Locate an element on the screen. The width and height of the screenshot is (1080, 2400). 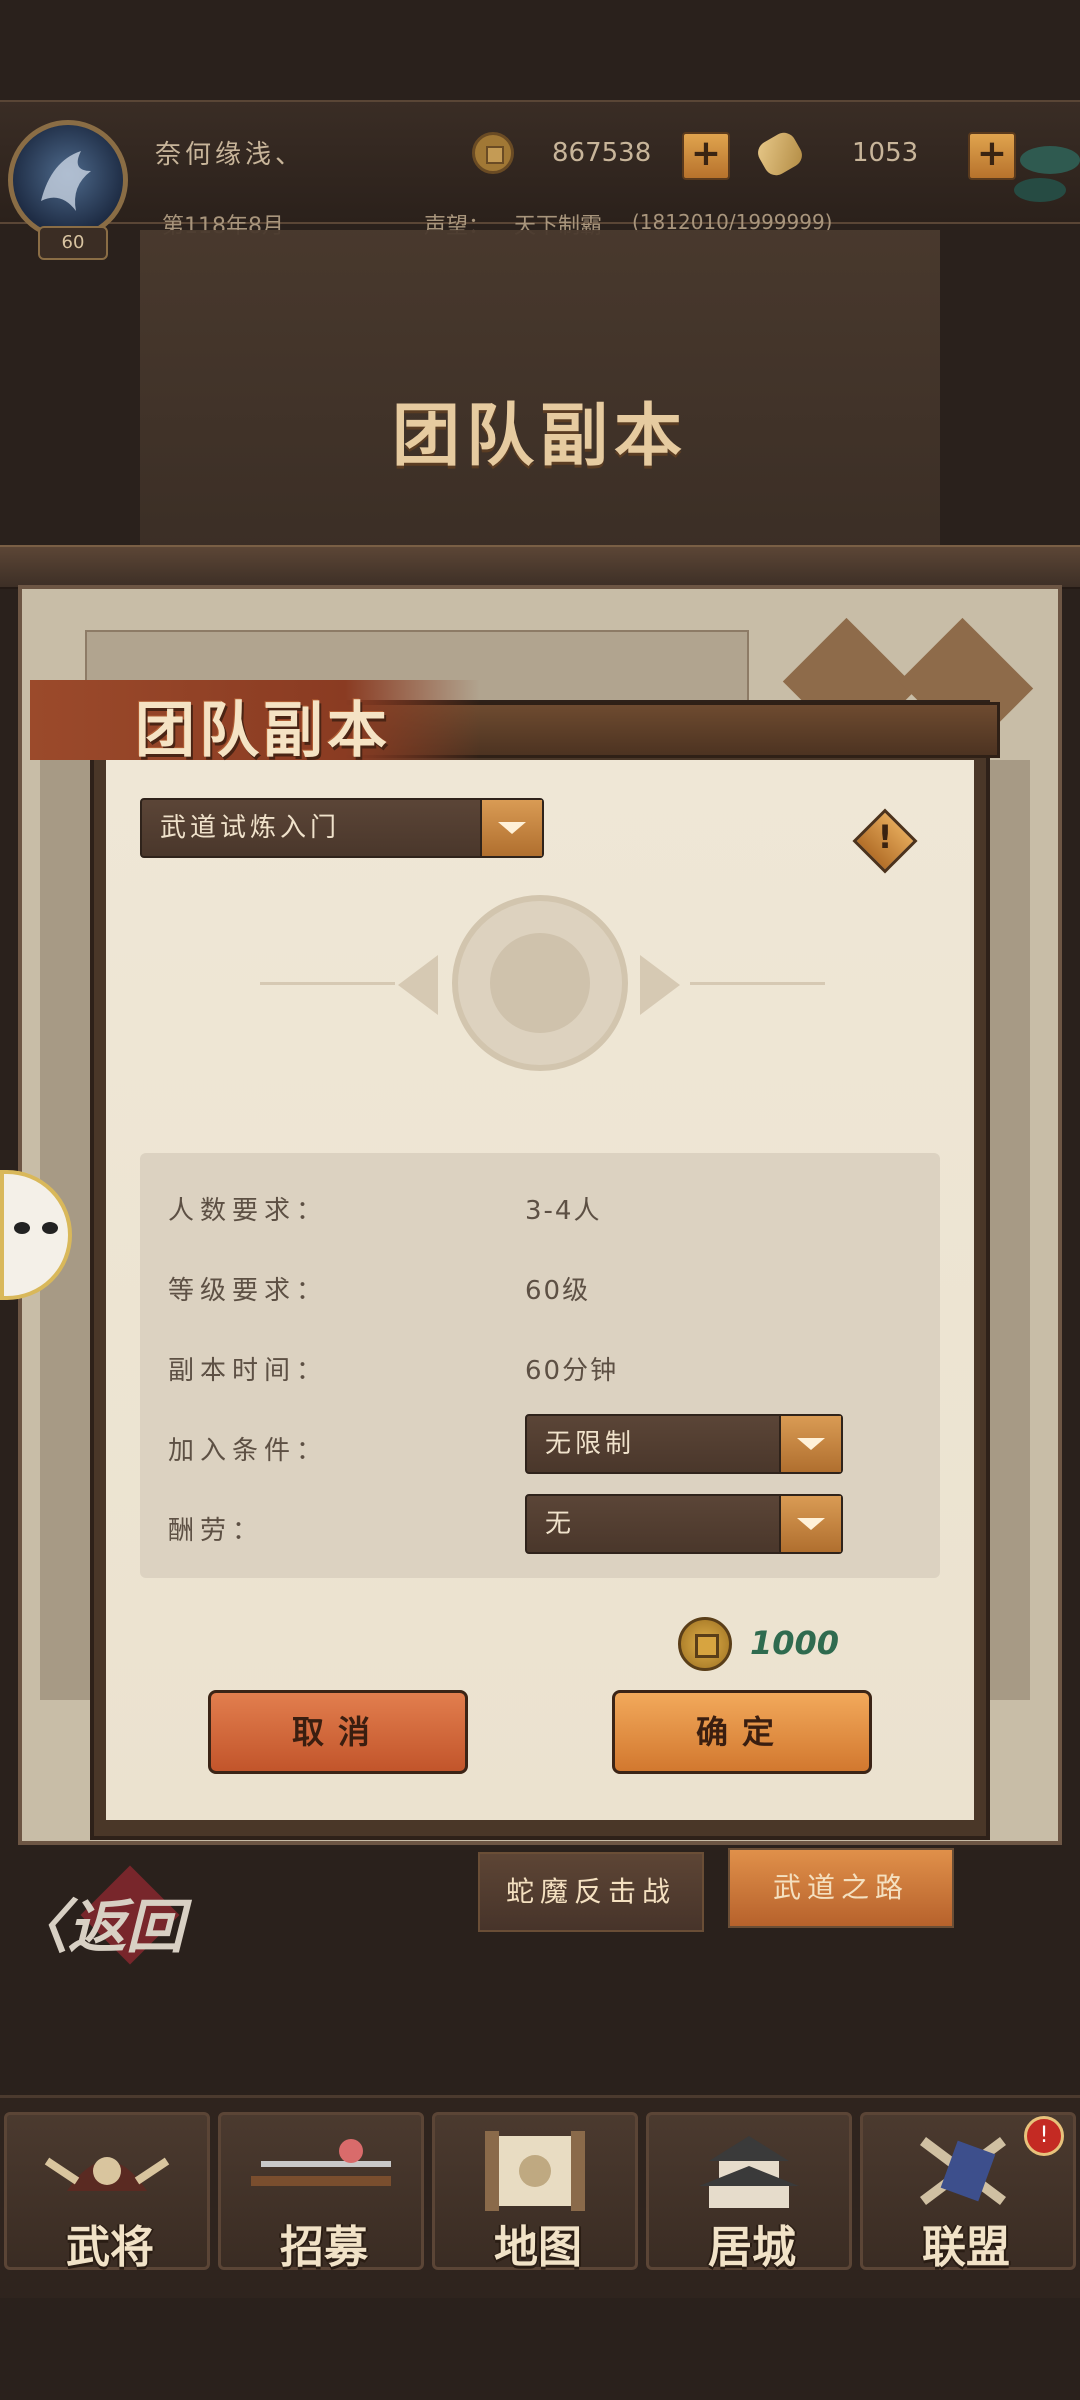
banner-title: 团队副本 is located at coordinates (539, 436).